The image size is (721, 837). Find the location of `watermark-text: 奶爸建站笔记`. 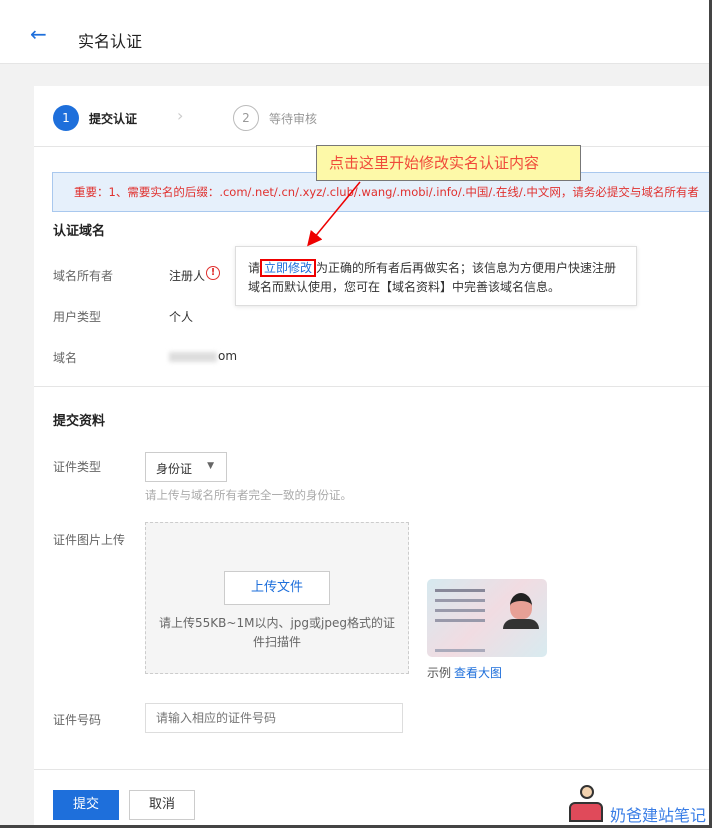

watermark-text: 奶爸建站笔记 is located at coordinates (658, 815).